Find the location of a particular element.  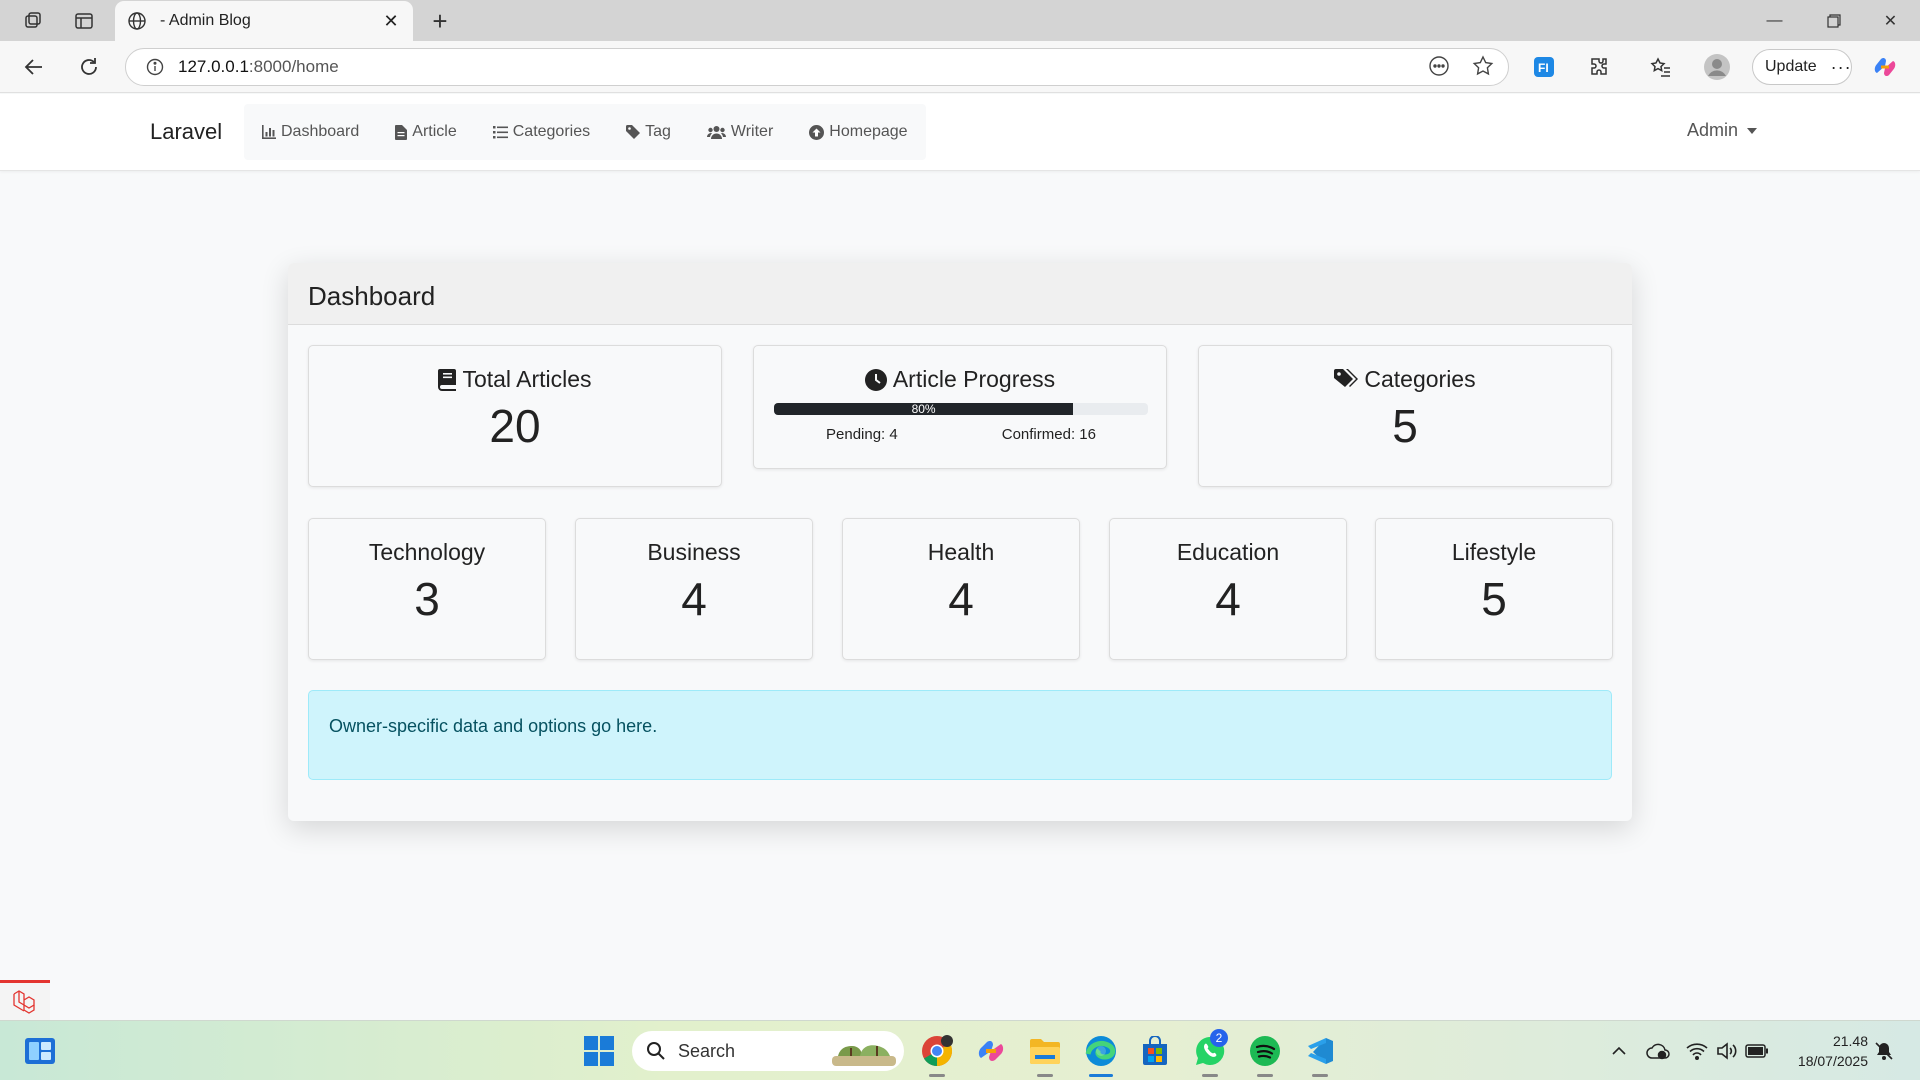

browser-tab-active: - Admin Blog ✕ is located at coordinates (264, 21).